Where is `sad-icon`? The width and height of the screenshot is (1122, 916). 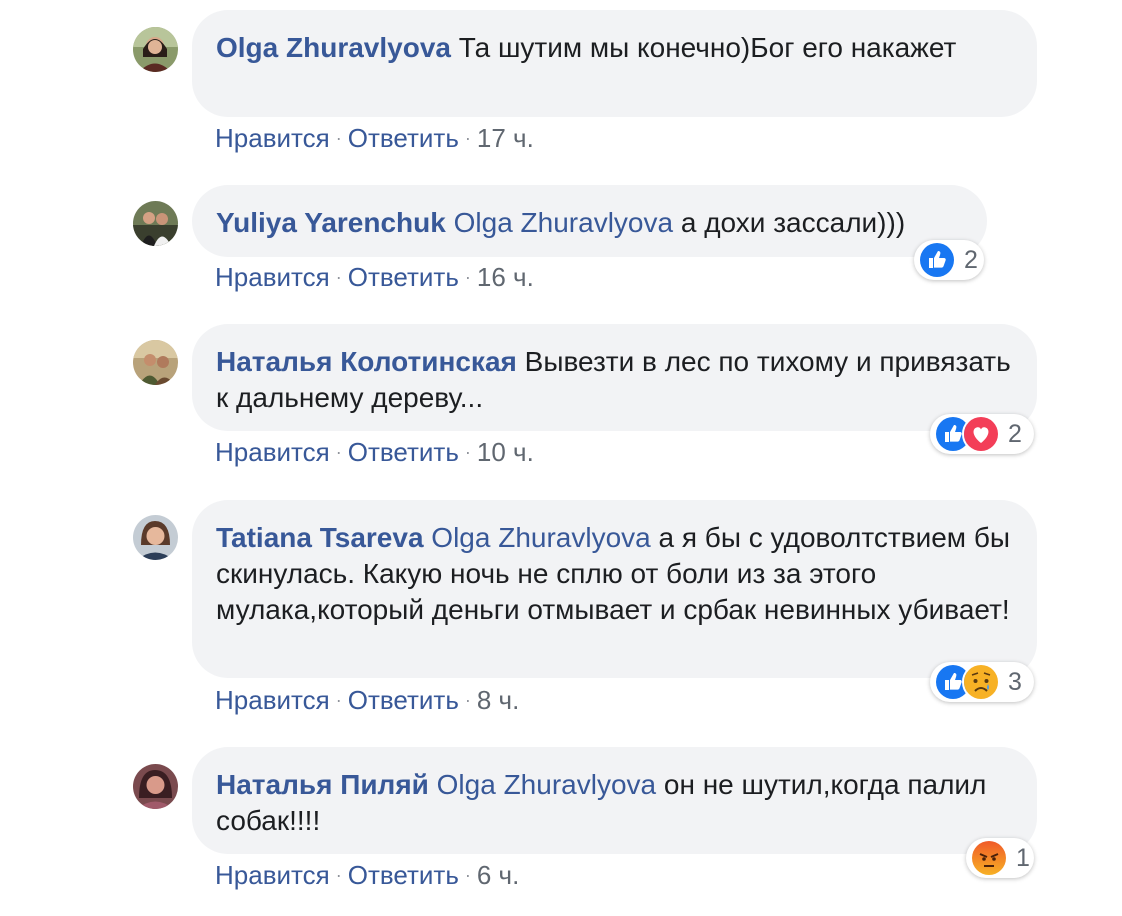 sad-icon is located at coordinates (981, 682).